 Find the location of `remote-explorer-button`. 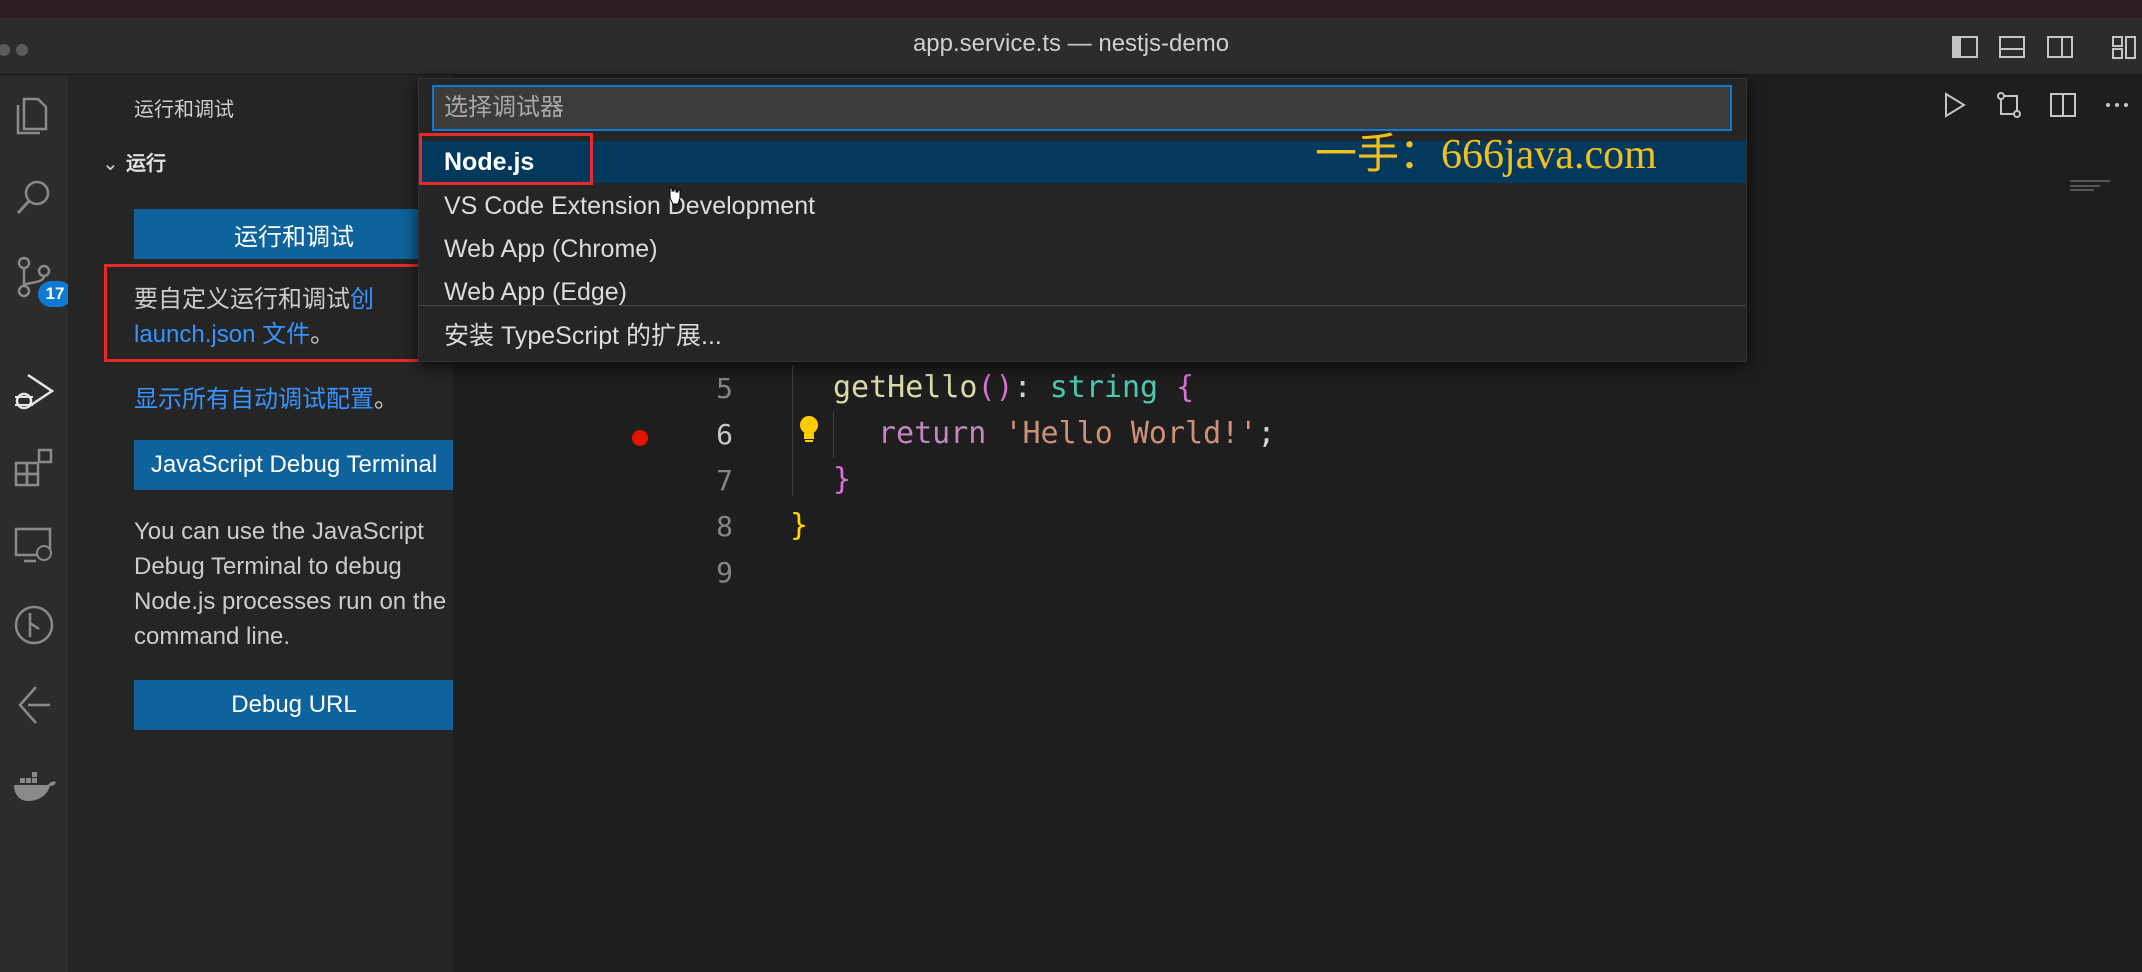

remote-explorer-button is located at coordinates (34, 545).